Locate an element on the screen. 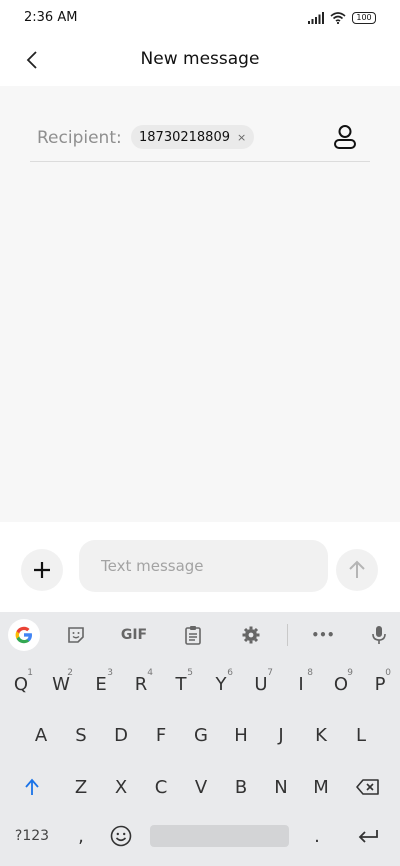  status-bar: 2:36 AM 100 is located at coordinates (200, 17).